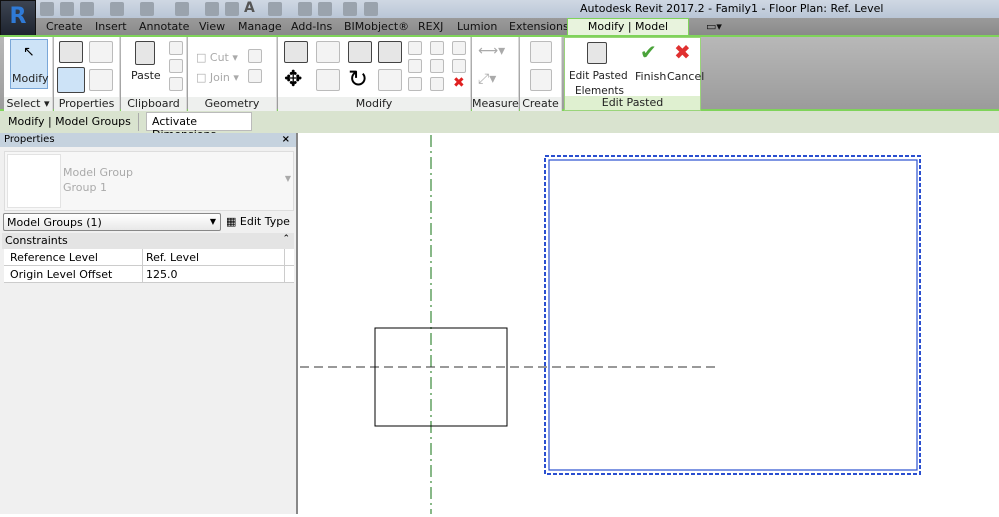 This screenshot has height=517, width=999. Describe the element at coordinates (374, 104) in the screenshot. I see `modify-panel-label: Modify` at that location.